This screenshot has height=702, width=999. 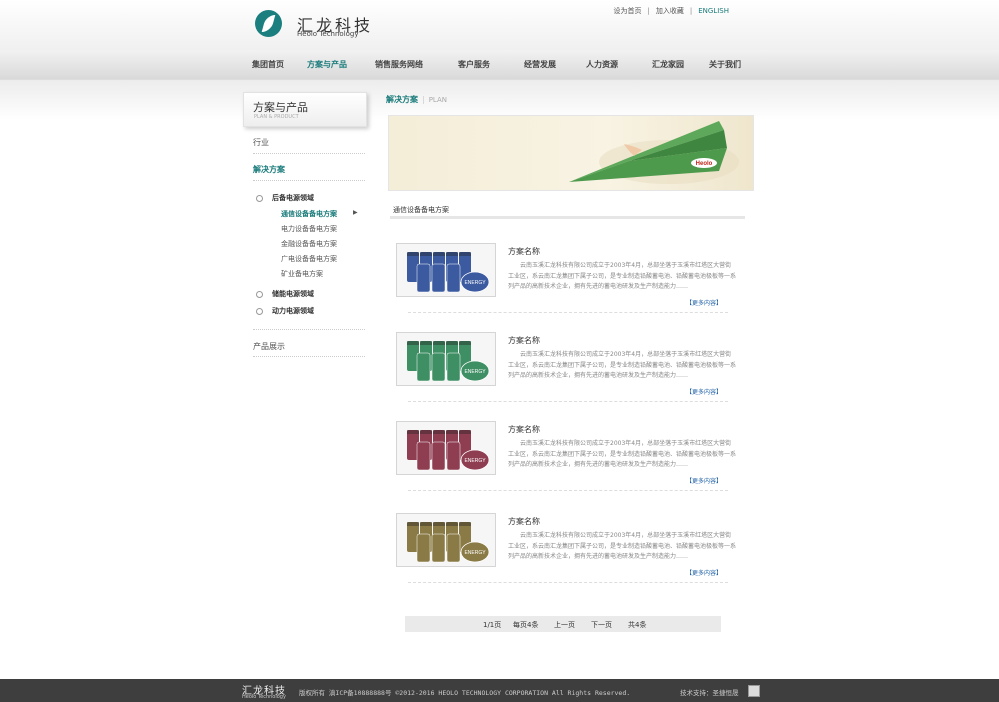 I want to click on section-divider, so click(x=567, y=217).